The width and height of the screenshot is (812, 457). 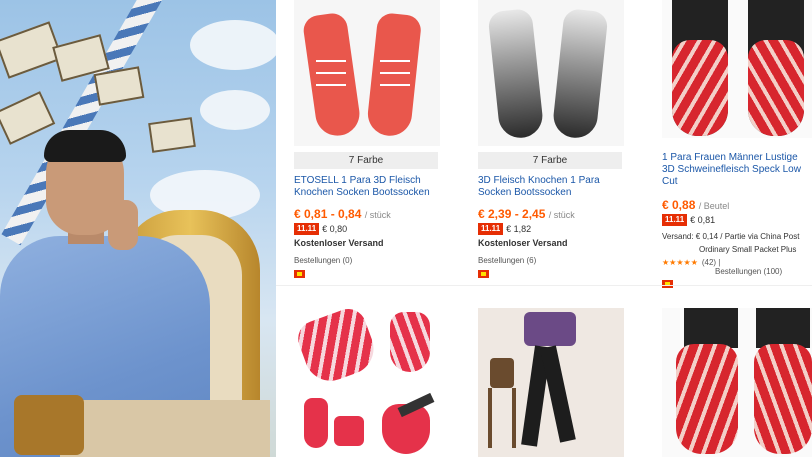 I want to click on skirt, so click(x=550, y=329).